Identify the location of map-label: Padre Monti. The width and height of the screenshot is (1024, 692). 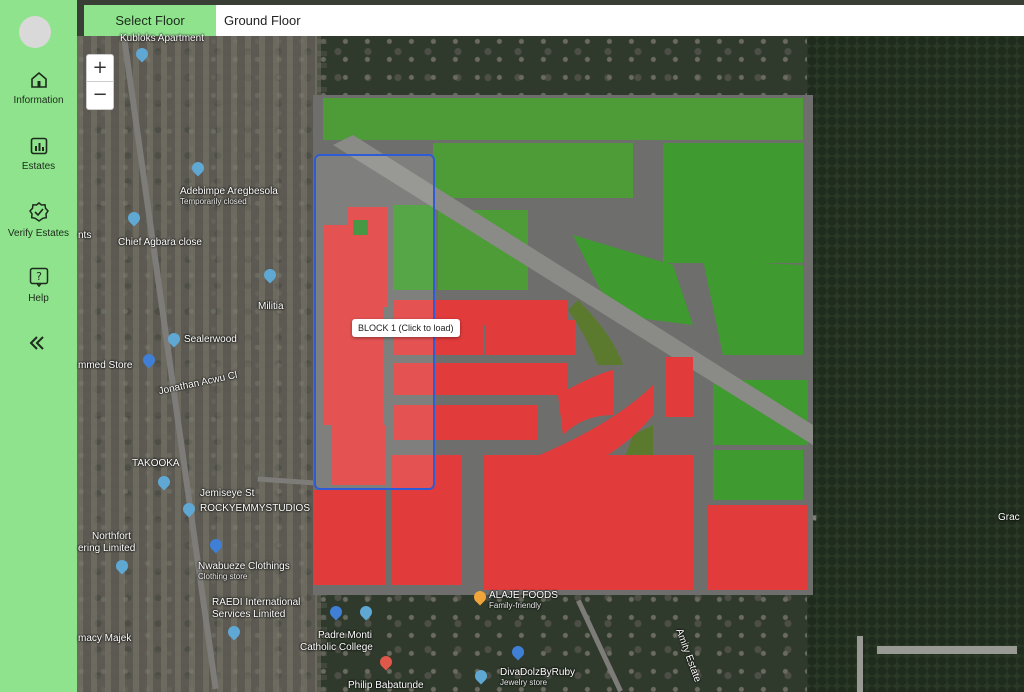
(345, 635).